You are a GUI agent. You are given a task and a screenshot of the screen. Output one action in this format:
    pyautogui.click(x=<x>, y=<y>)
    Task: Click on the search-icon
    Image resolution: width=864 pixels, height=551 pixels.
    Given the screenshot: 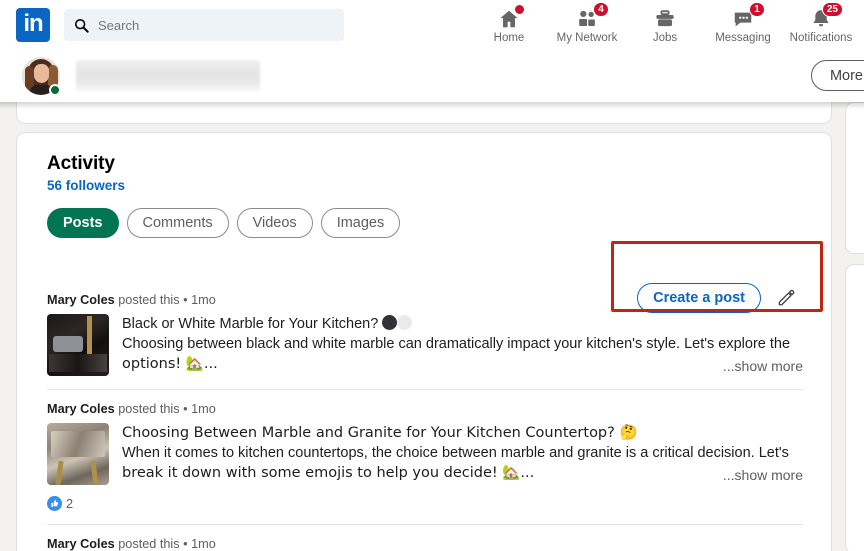 What is the action you would take?
    pyautogui.click(x=81, y=25)
    